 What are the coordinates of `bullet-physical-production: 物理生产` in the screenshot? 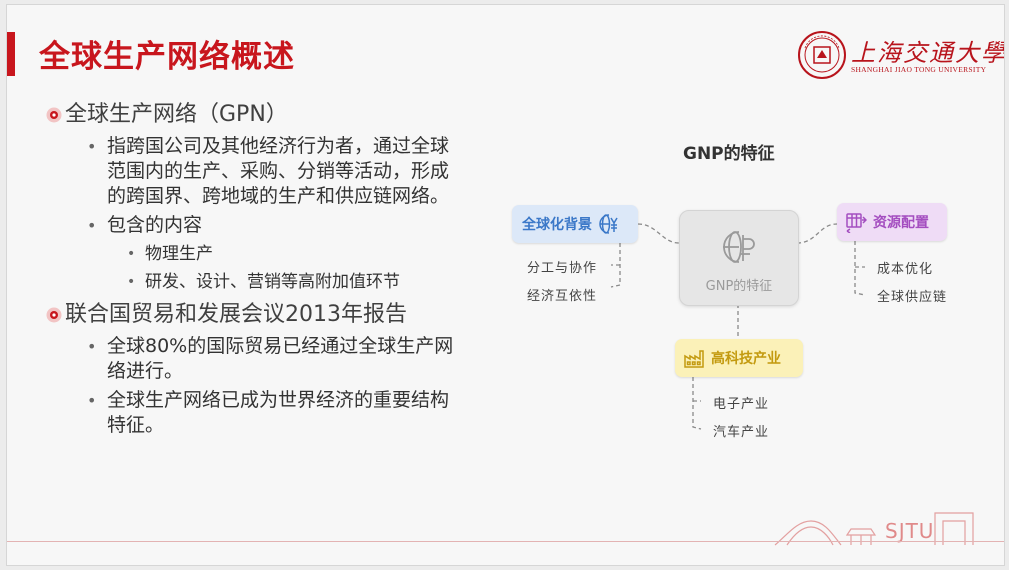 It's located at (255, 254).